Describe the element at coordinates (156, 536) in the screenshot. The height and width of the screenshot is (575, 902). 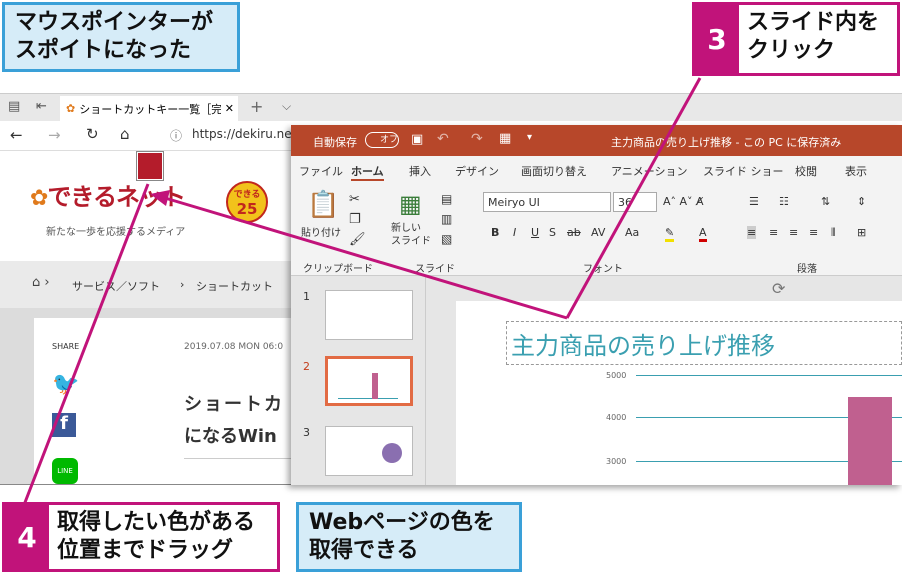
I see `step4-text: 取得したい色がある 位置までドラッグ` at that location.